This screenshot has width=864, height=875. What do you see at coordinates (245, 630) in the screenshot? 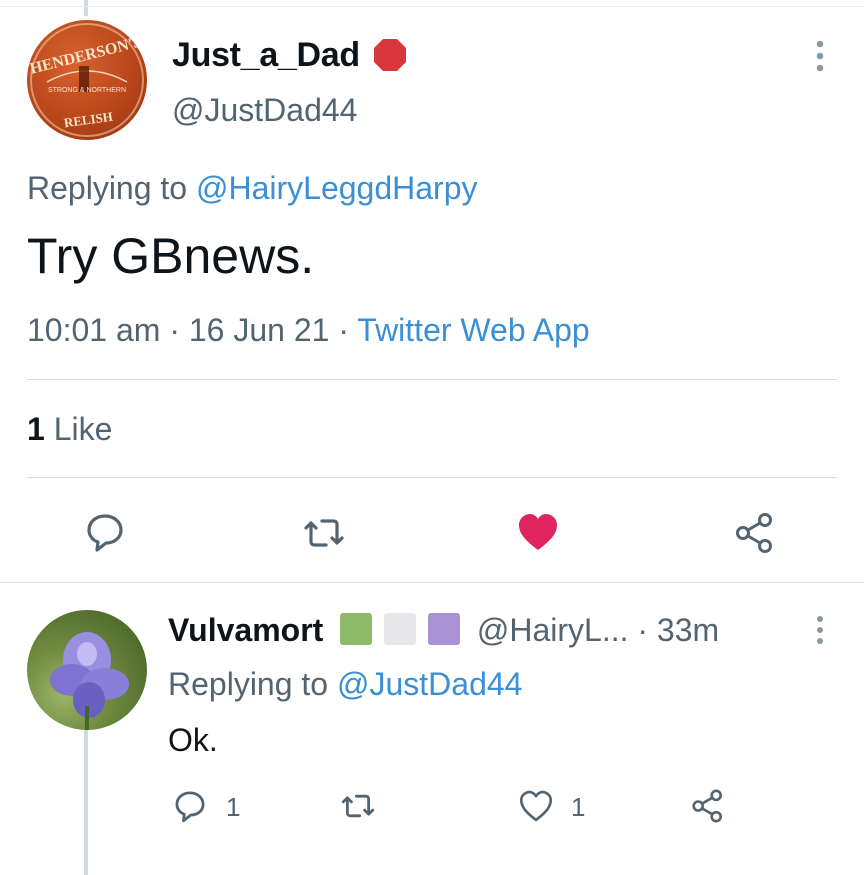
I see `reply-author-name: Vulvamort` at bounding box center [245, 630].